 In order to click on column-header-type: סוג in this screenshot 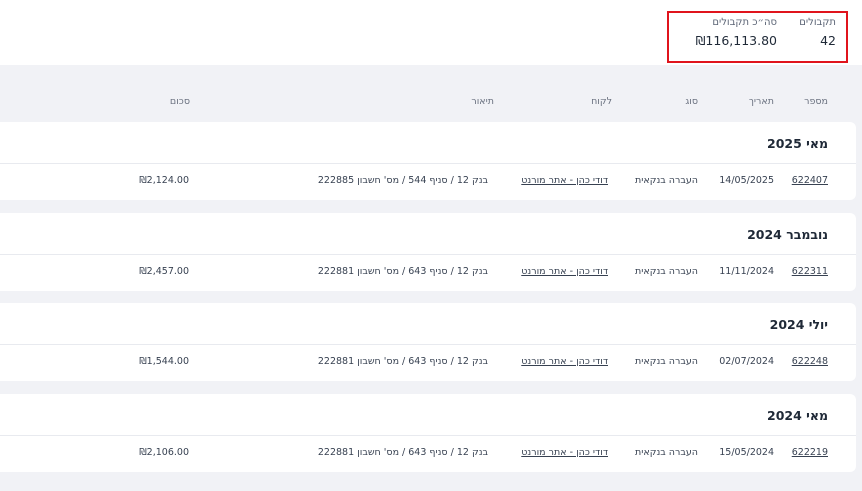, I will do `click(691, 101)`.